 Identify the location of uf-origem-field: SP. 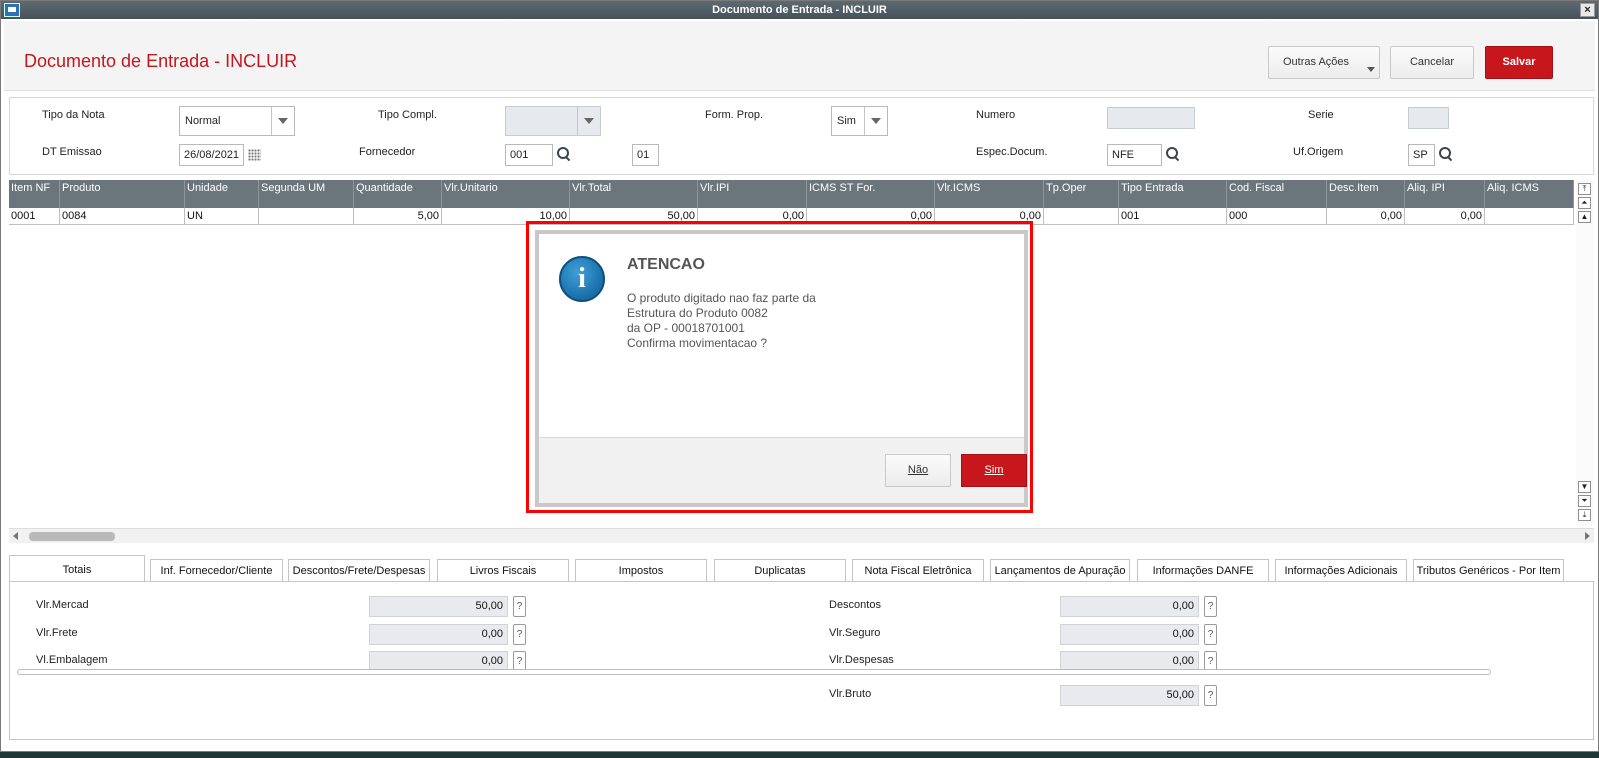
(1421, 155).